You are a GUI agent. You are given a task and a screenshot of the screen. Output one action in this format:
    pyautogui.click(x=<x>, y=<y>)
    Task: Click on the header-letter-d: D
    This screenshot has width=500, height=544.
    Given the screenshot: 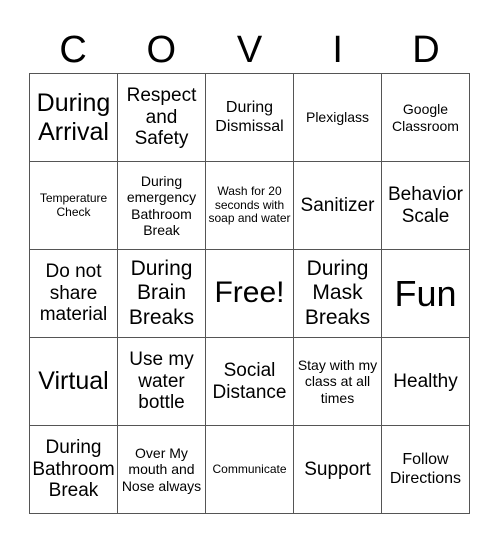 What is the action you would take?
    pyautogui.click(x=426, y=50)
    